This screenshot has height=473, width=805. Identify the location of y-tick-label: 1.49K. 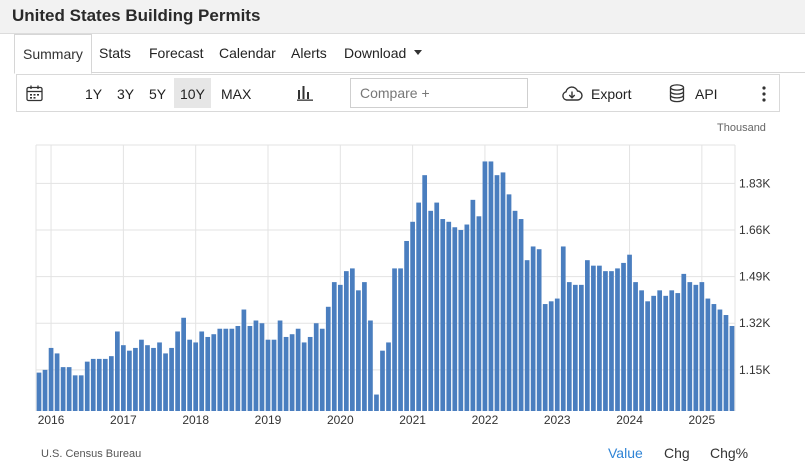
(754, 277).